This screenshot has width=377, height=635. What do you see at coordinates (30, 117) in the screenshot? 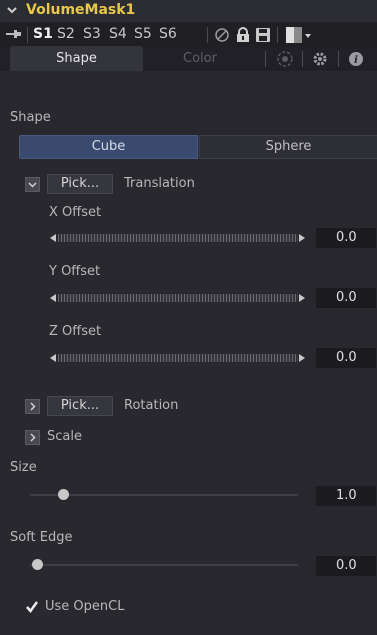
I see `shape-label: Shape` at bounding box center [30, 117].